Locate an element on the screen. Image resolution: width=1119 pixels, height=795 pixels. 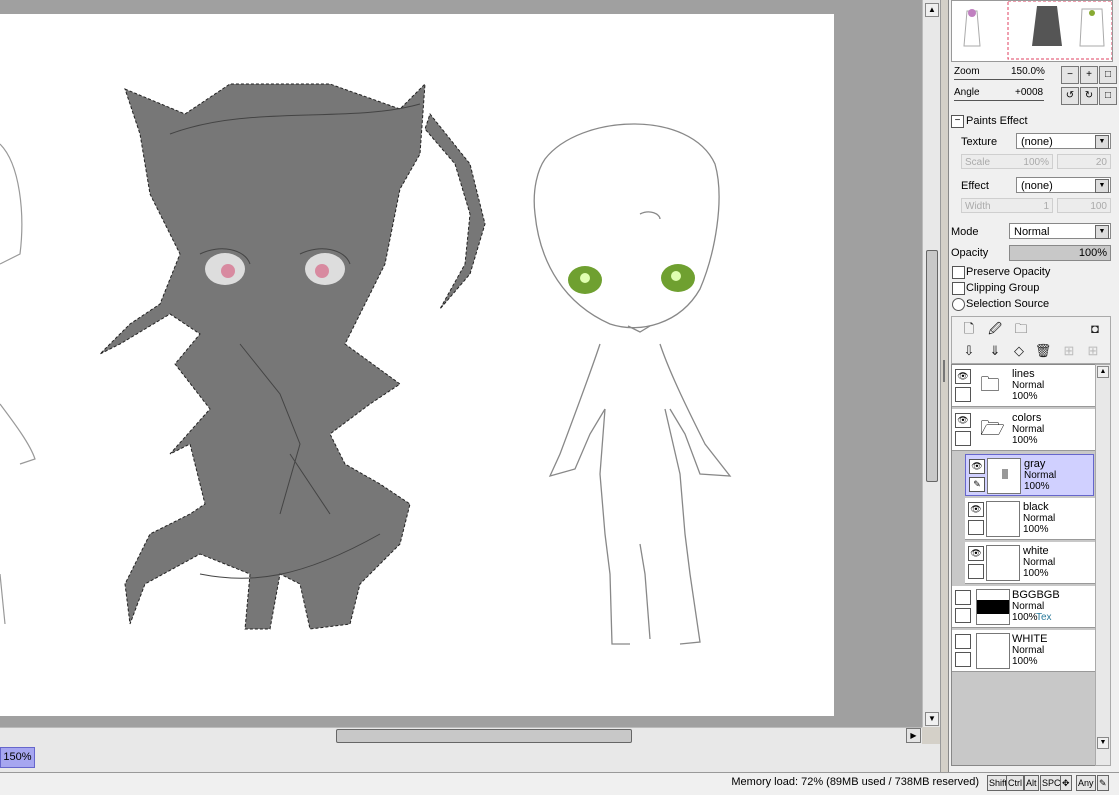
zoom-reset-icon: □ is located at coordinates (1108, 75).